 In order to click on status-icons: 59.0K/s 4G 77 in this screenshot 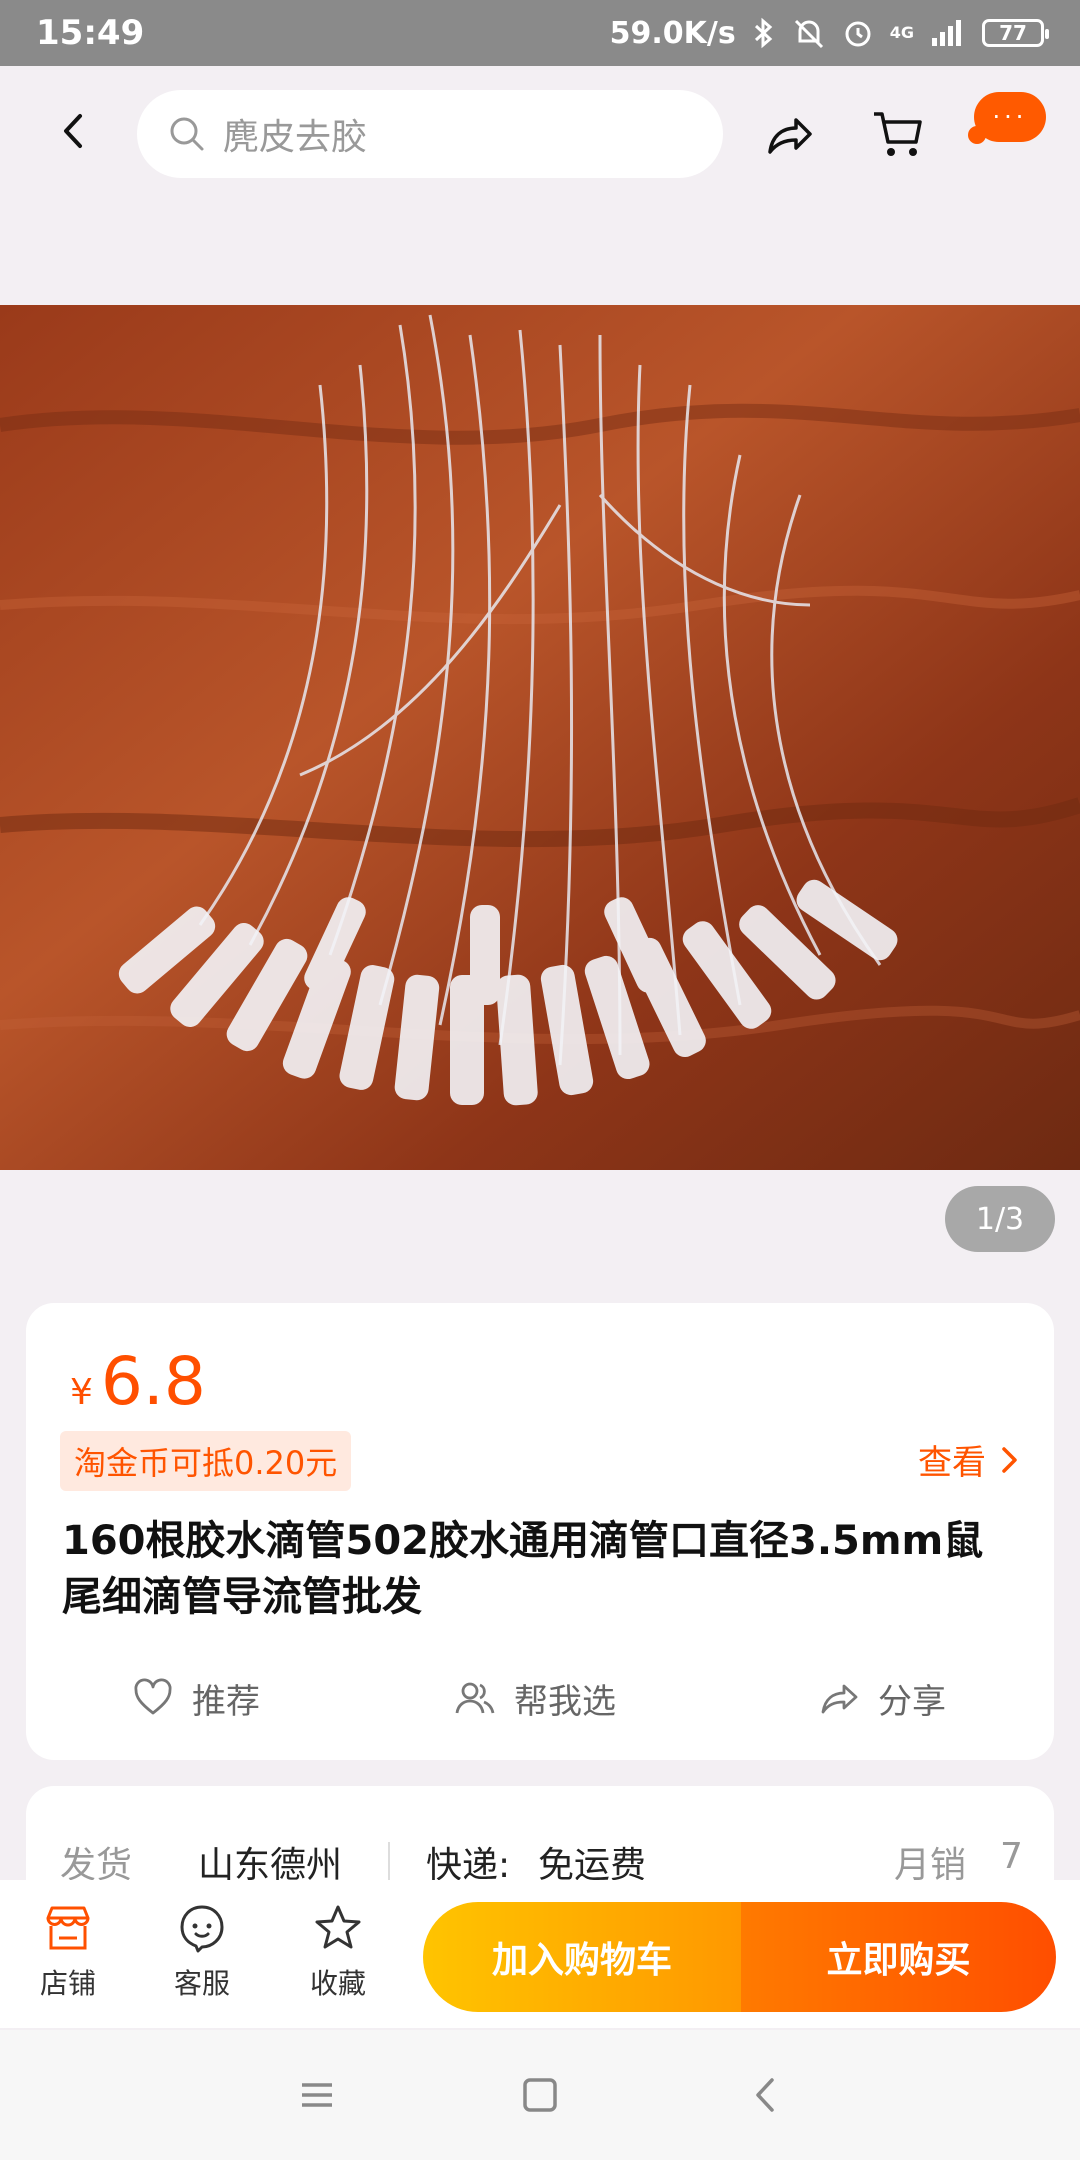, I will do `click(829, 33)`.